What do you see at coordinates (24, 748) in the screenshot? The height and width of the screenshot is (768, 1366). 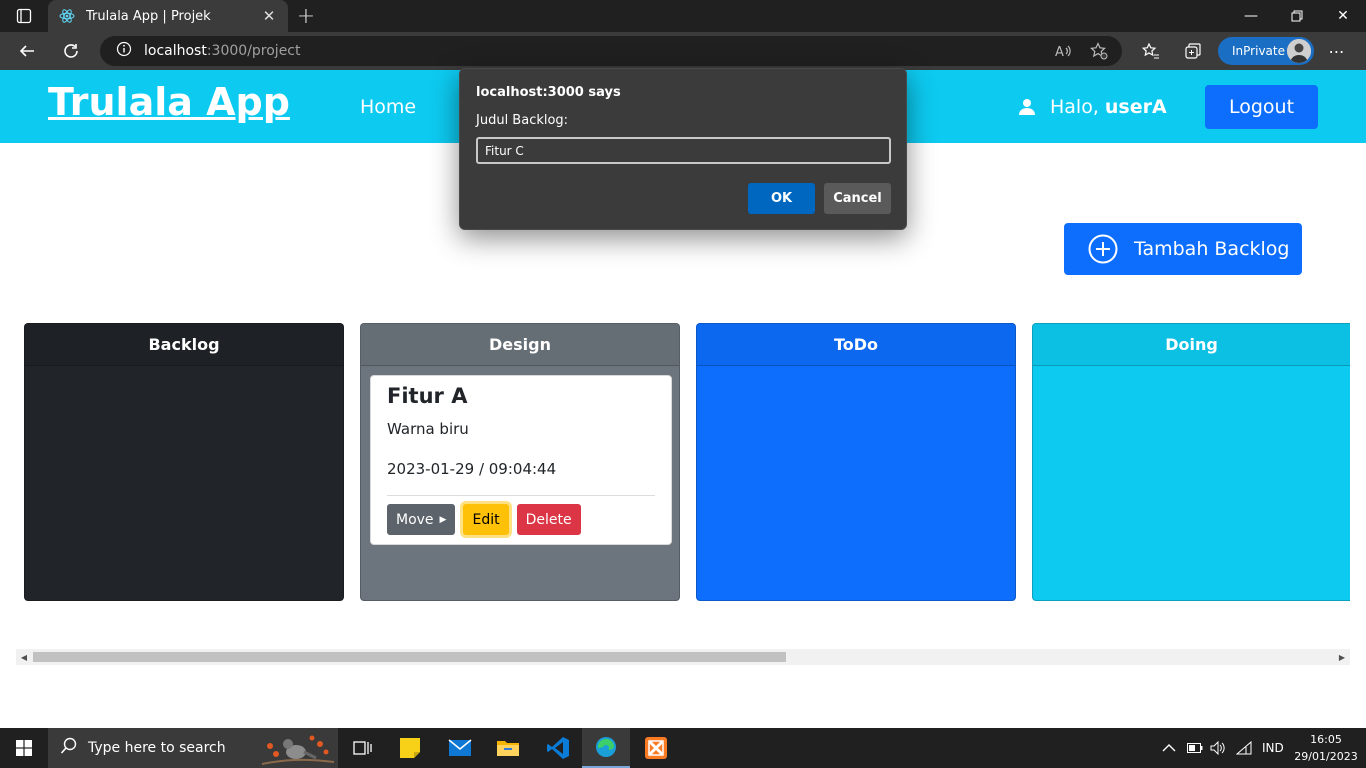 I see `windows-start-icon` at bounding box center [24, 748].